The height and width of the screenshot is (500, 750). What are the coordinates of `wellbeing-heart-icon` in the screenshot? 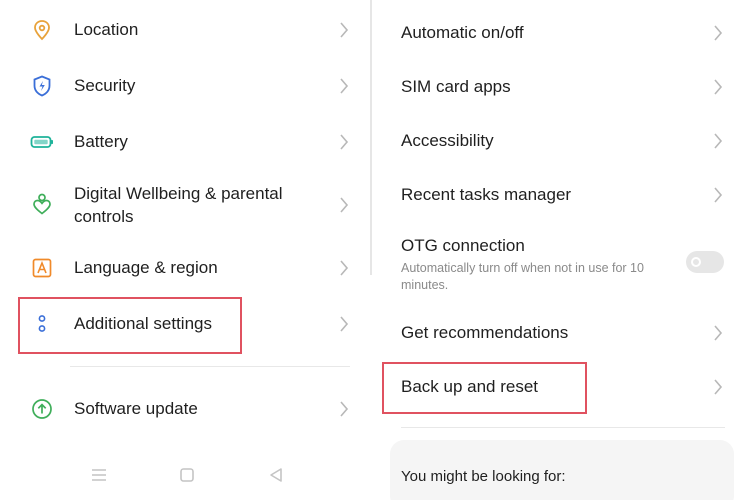 It's located at (42, 204).